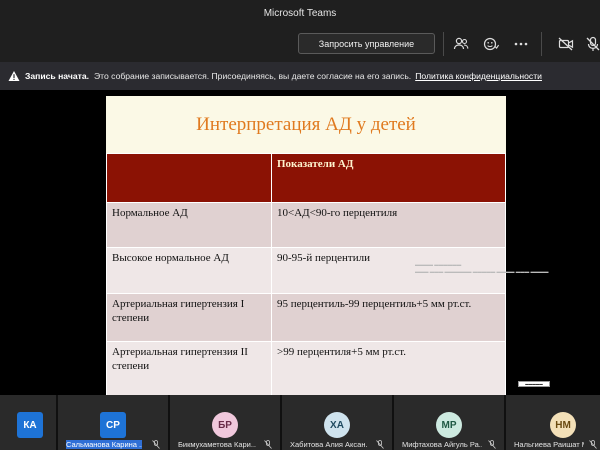 The image size is (600, 450). Describe the element at coordinates (57, 76) in the screenshot. I see `recording-status: Запись начата.` at that location.